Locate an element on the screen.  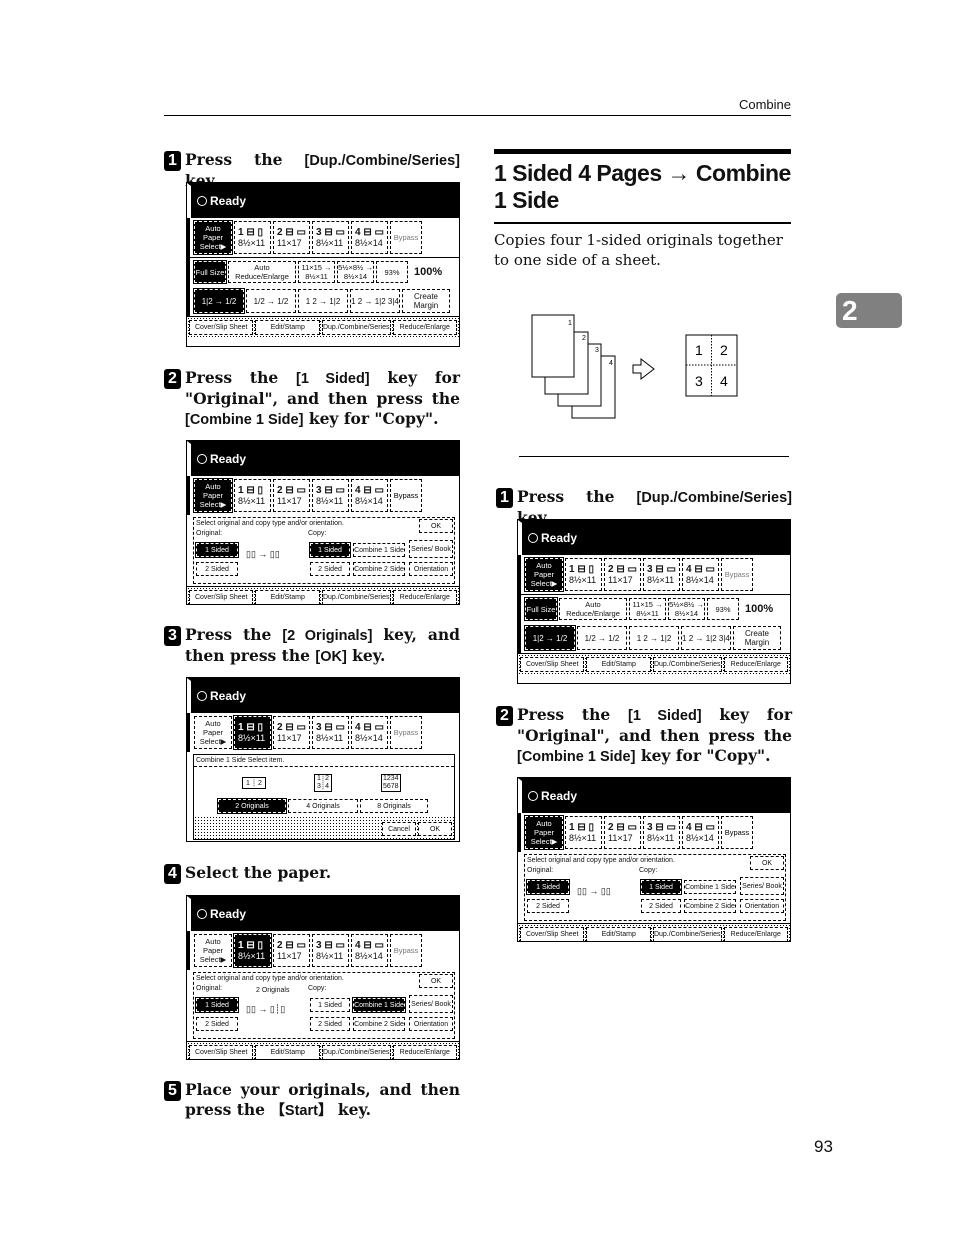
preset-ratio-1-button: 11×15 → 8½×11 is located at coordinates (647, 609).